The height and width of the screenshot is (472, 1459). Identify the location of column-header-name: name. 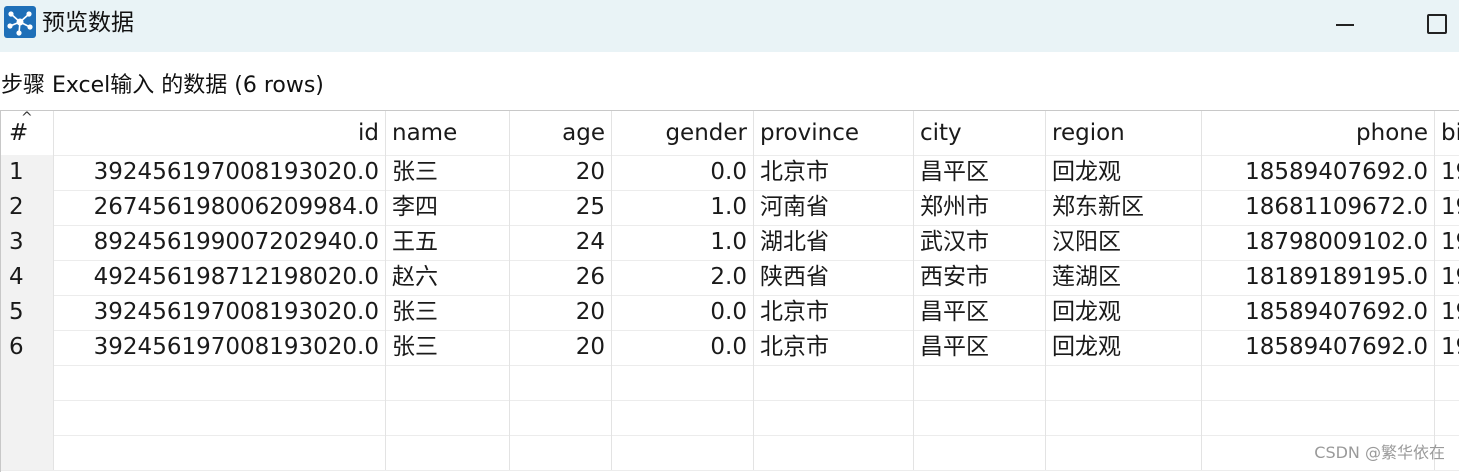
(448, 133).